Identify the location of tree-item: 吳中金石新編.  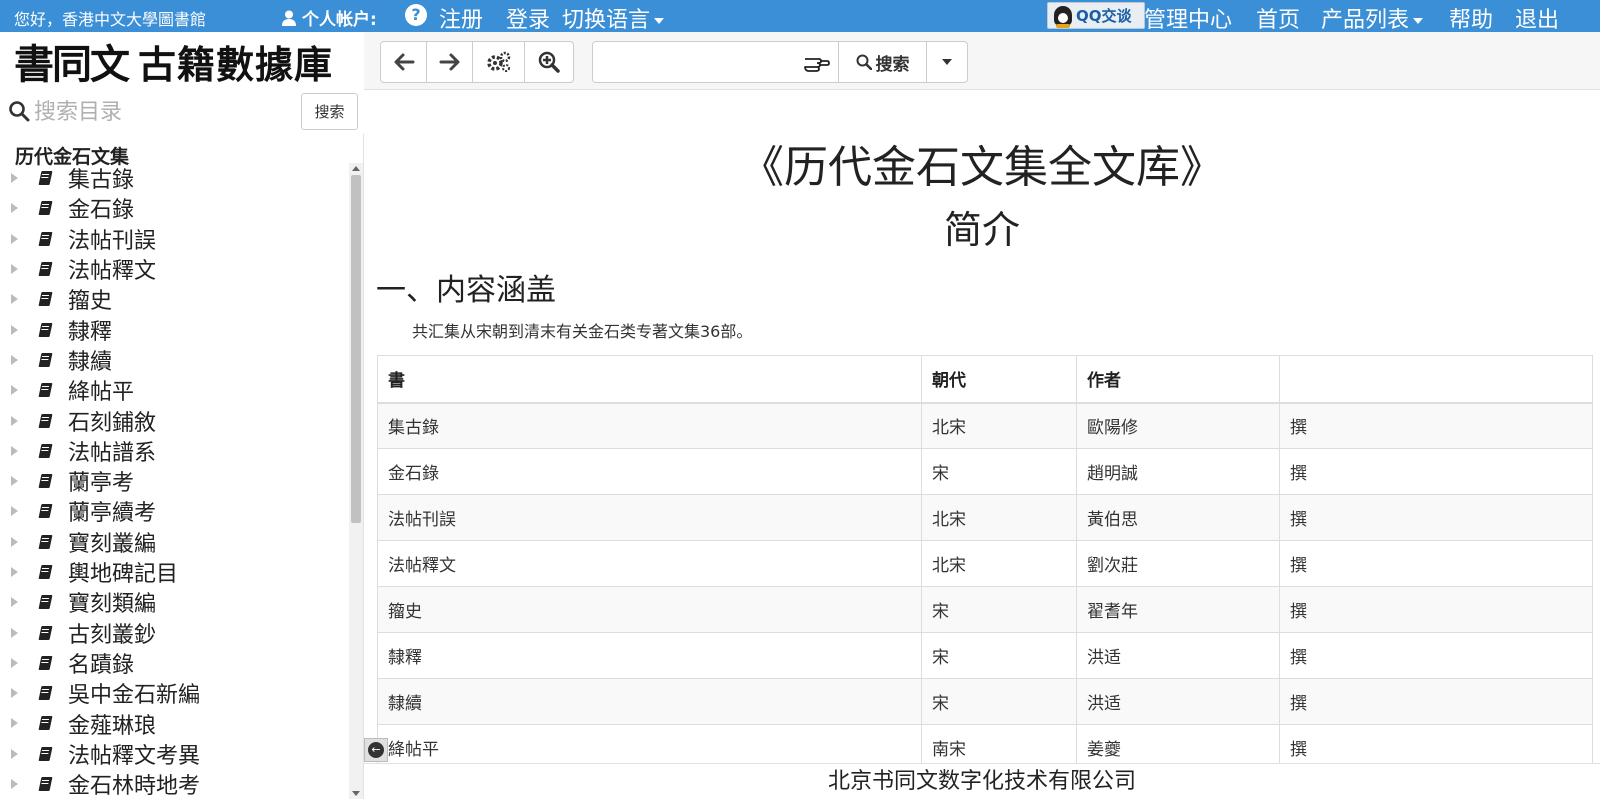
(174, 693).